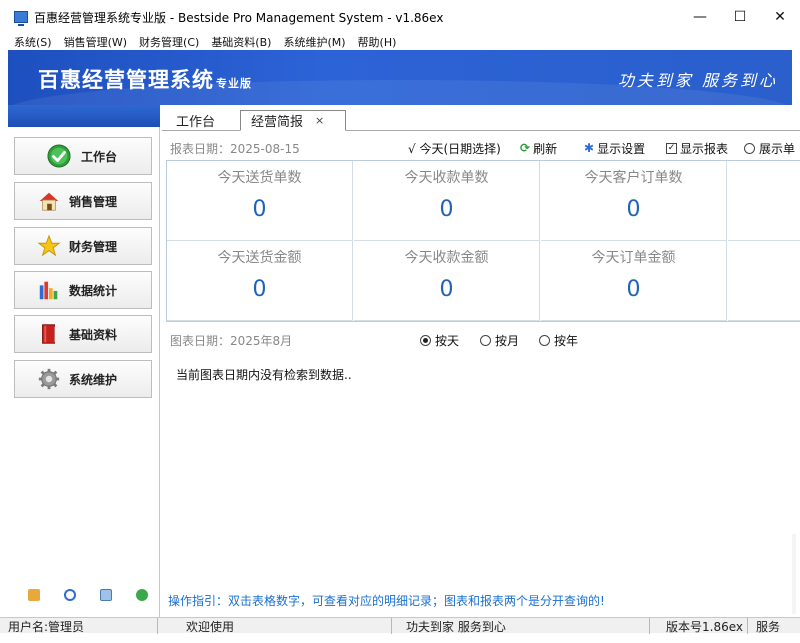  What do you see at coordinates (93, 290) in the screenshot?
I see `sidebar-item-label: 数据统计` at bounding box center [93, 290].